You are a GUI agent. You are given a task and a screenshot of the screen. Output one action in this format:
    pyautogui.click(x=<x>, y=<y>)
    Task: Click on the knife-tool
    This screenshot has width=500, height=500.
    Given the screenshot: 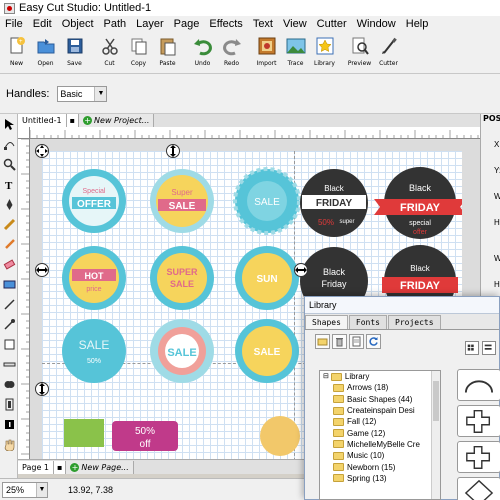 What is the action you would take?
    pyautogui.click(x=9, y=304)
    